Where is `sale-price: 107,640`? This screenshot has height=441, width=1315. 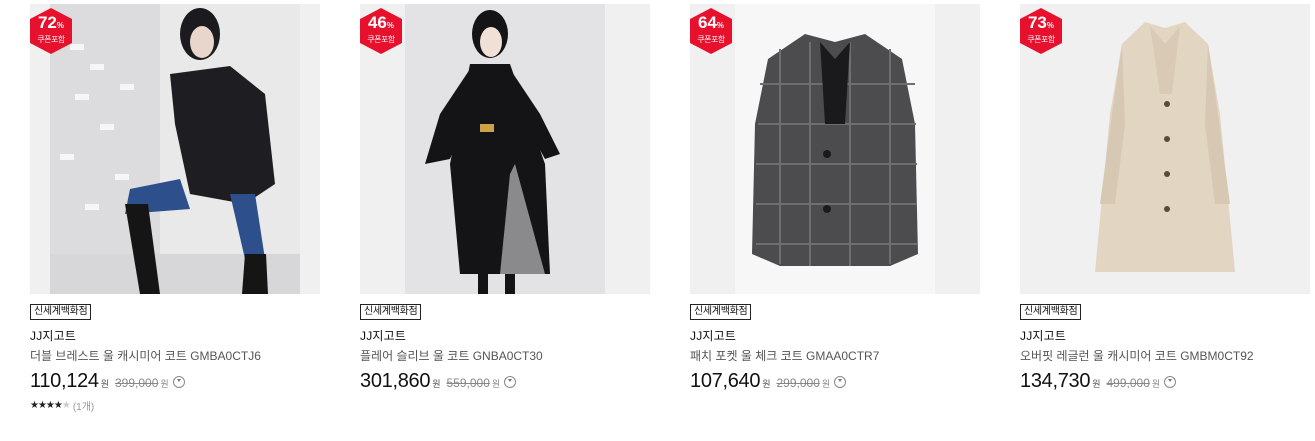
sale-price: 107,640 is located at coordinates (725, 381).